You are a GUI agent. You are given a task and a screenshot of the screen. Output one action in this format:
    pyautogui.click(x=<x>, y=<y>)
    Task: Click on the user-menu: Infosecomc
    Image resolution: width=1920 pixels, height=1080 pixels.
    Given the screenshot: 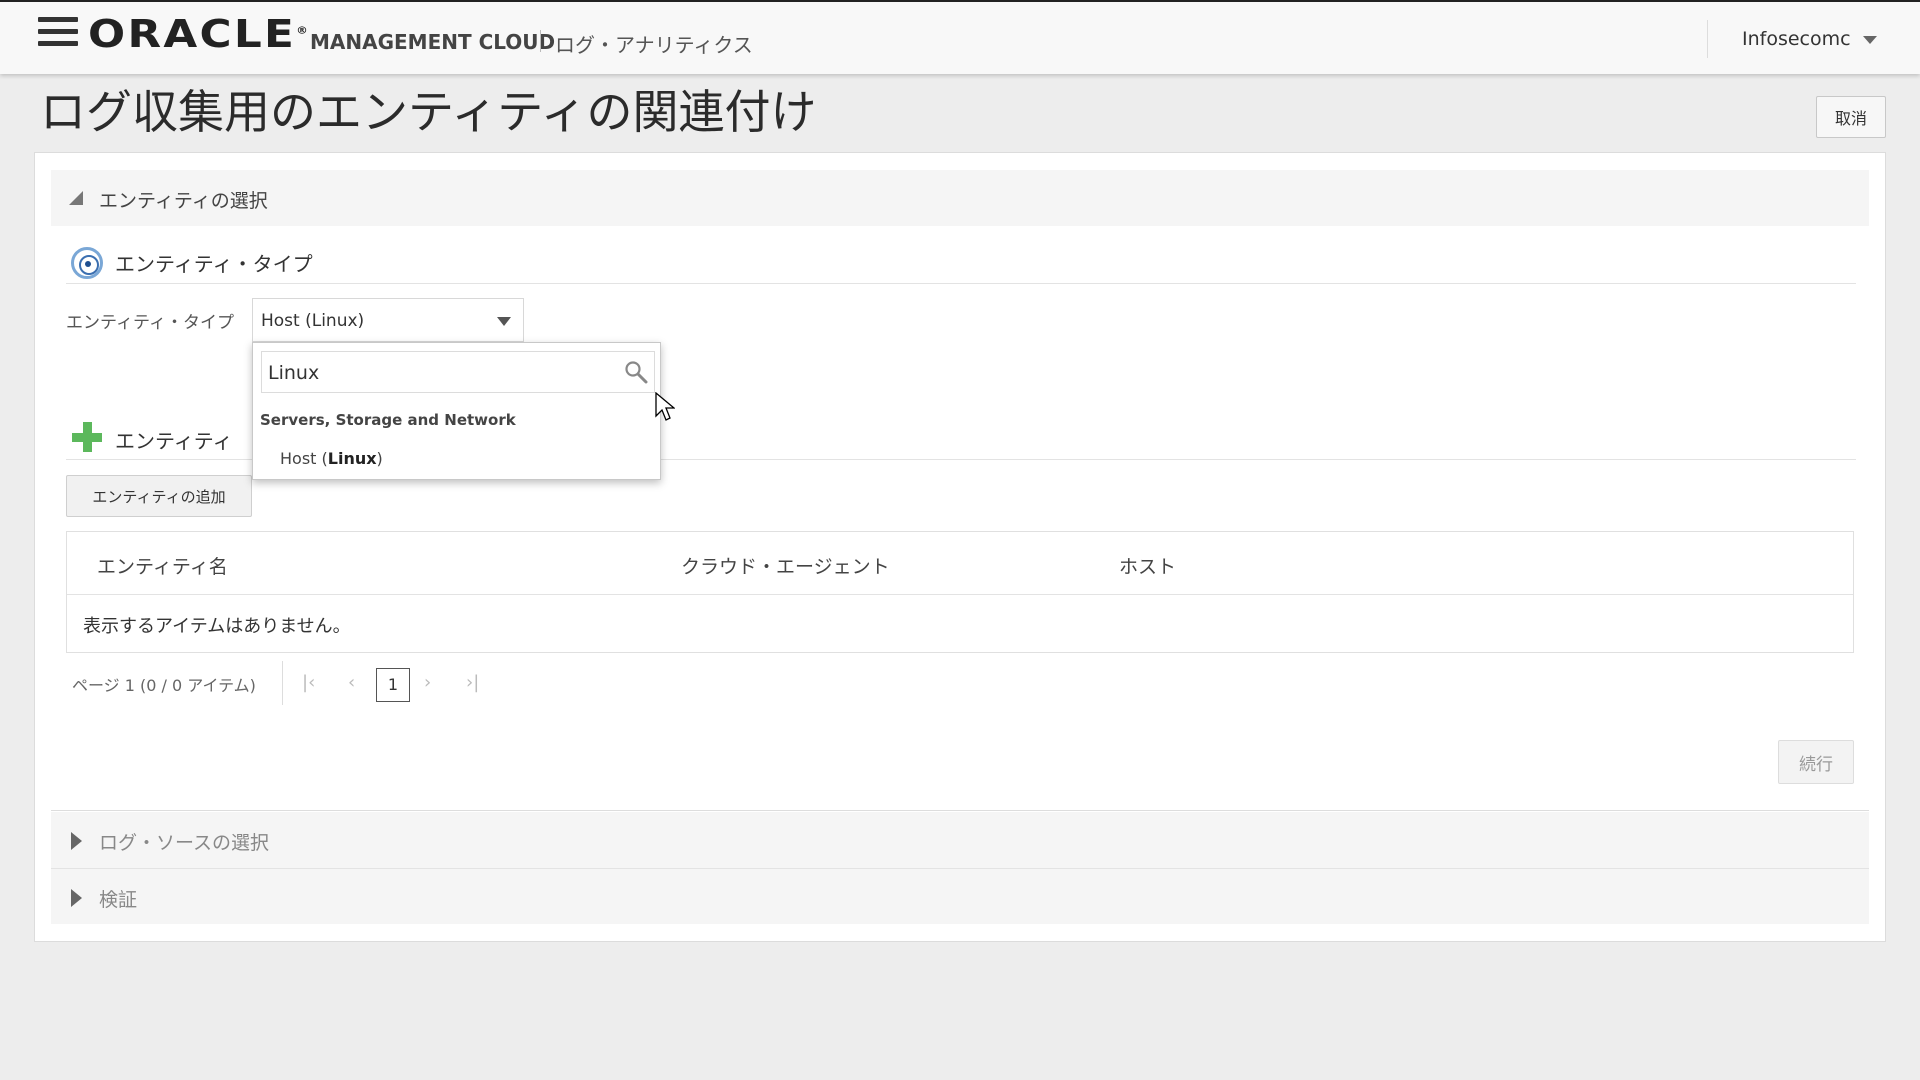 What is the action you would take?
    pyautogui.click(x=1809, y=39)
    